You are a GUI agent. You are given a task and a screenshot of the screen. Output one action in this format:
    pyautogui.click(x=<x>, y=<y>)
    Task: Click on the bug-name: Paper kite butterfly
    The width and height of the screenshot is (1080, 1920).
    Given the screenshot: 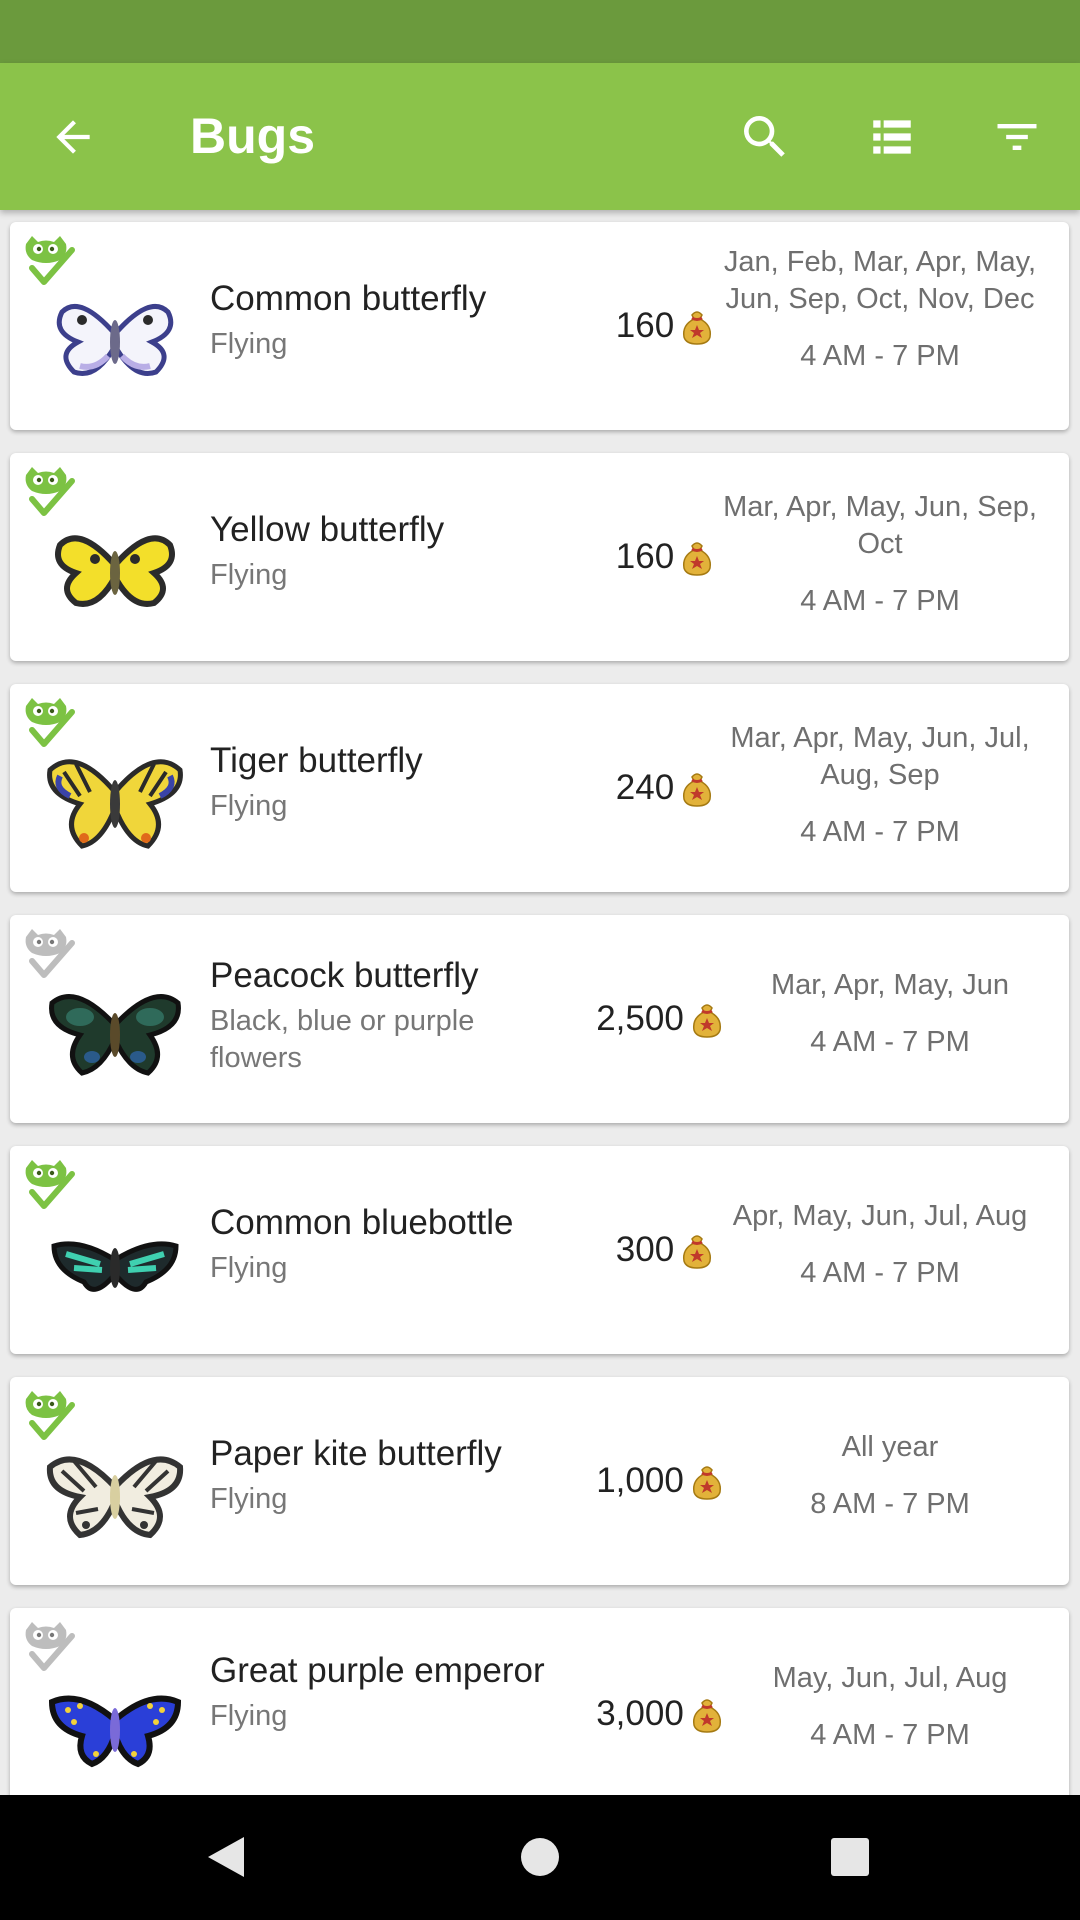 What is the action you would take?
    pyautogui.click(x=356, y=1453)
    